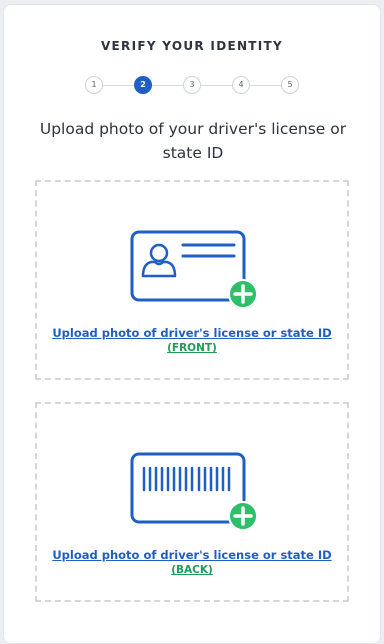 The image size is (384, 644). I want to click on progress-stepper: 1 2 3 4 5, so click(192, 86).